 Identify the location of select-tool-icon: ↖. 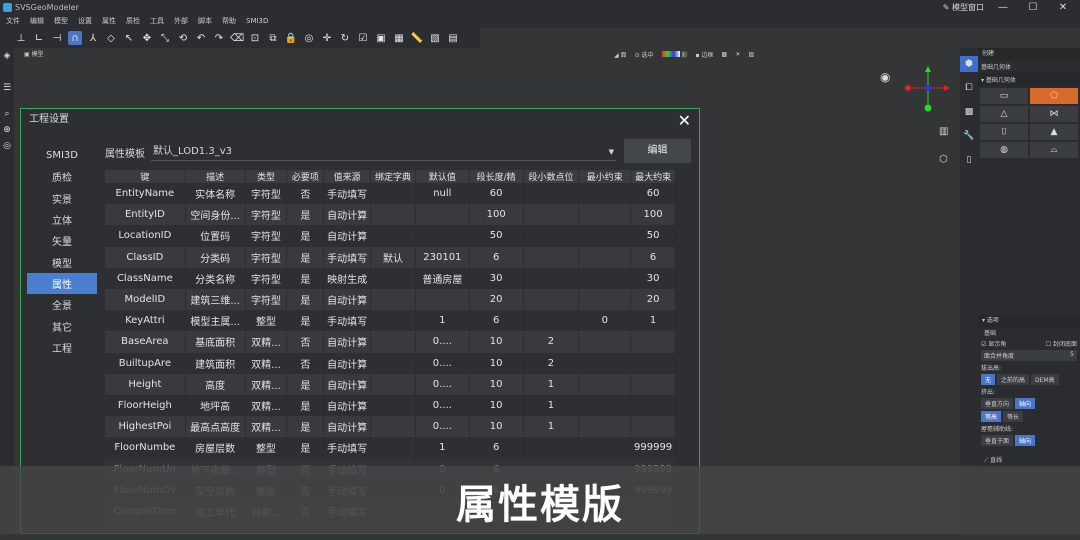
(129, 38).